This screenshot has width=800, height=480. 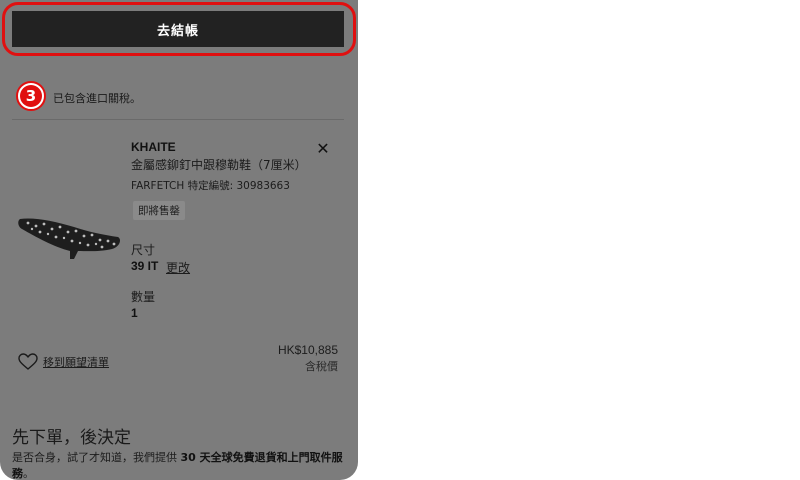 What do you see at coordinates (153, 147) in the screenshot?
I see `product-brand: KHAITE` at bounding box center [153, 147].